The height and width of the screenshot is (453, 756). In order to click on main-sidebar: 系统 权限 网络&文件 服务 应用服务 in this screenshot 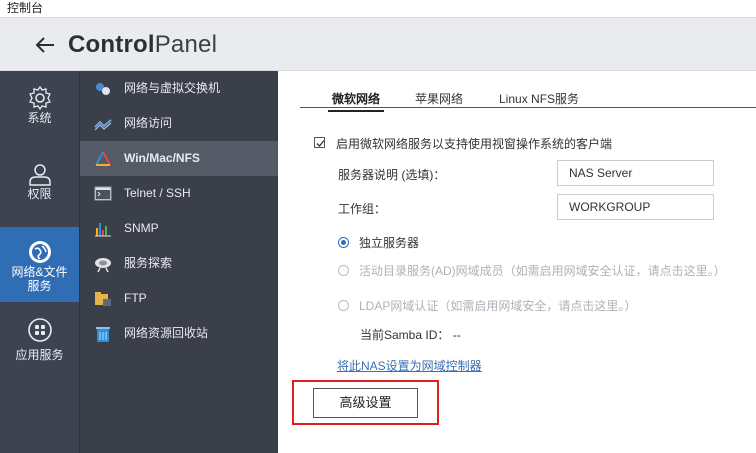, I will do `click(39, 262)`.